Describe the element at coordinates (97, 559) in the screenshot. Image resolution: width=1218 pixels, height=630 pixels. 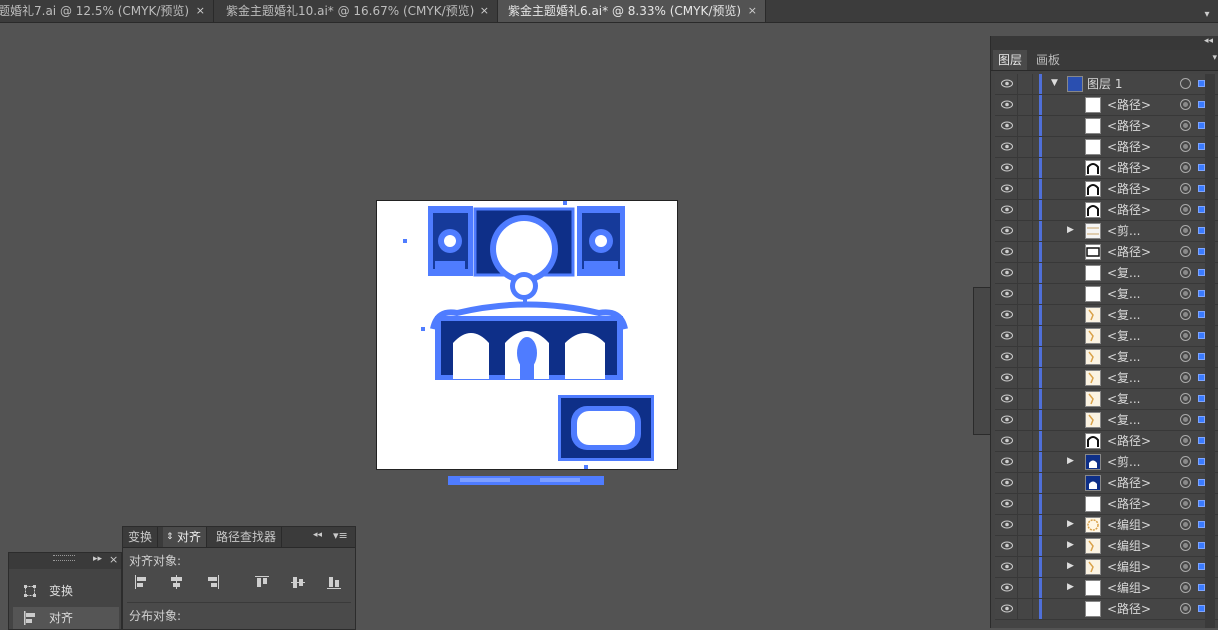
I see `expand-icon: ▸▸` at that location.